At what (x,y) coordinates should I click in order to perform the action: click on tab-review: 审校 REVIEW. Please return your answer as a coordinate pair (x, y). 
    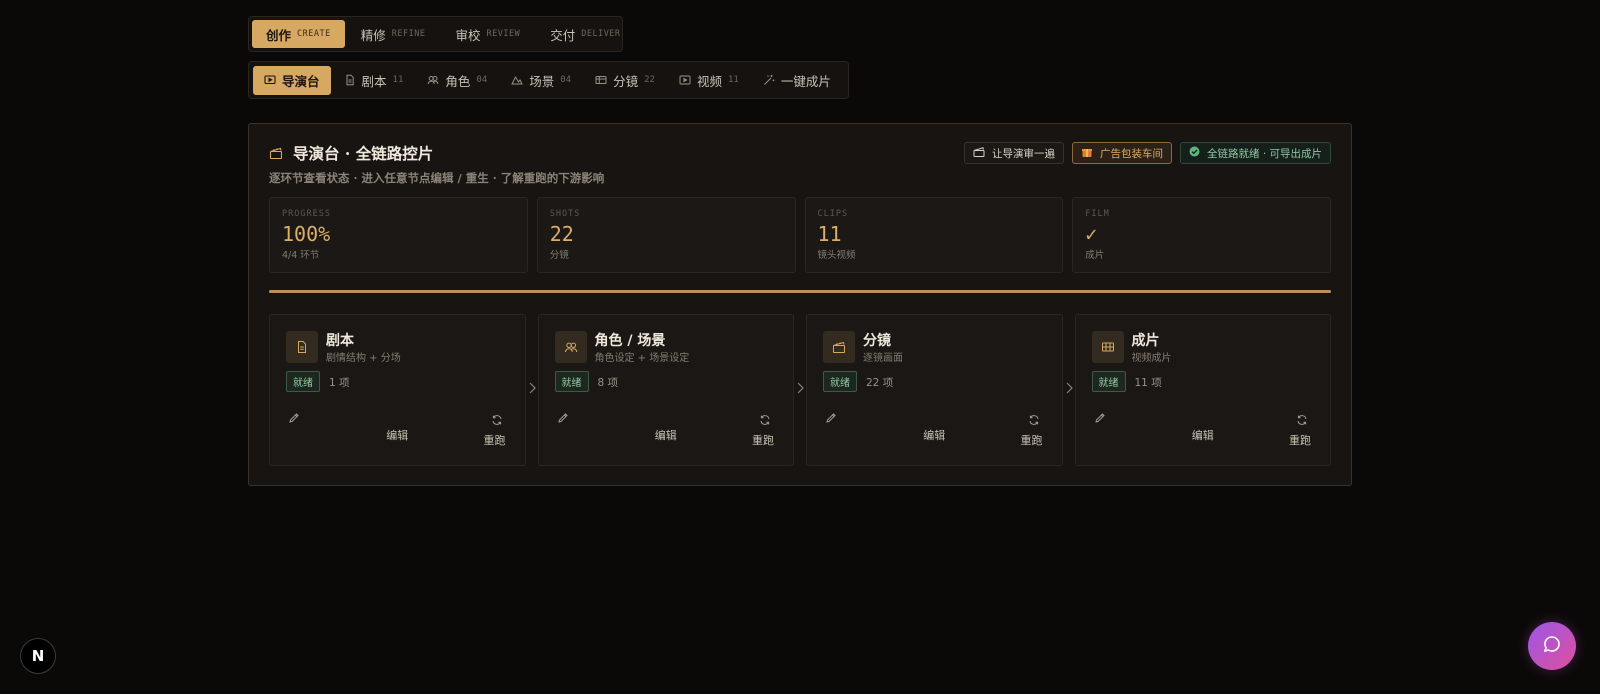
    Looking at the image, I should click on (487, 34).